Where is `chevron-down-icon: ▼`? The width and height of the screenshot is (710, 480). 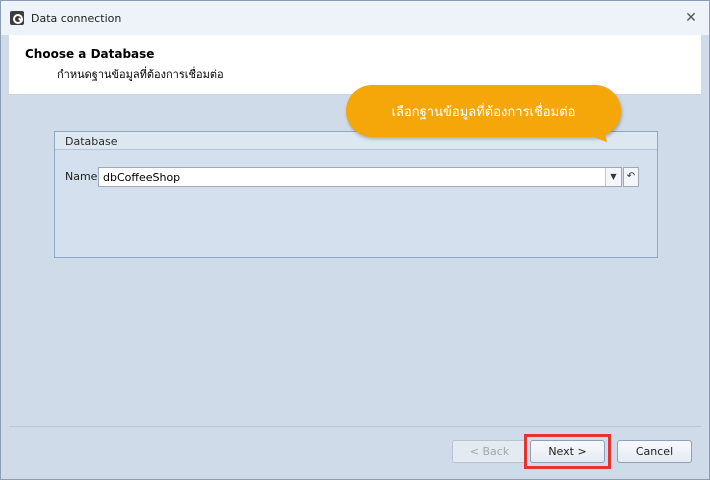 chevron-down-icon: ▼ is located at coordinates (613, 177).